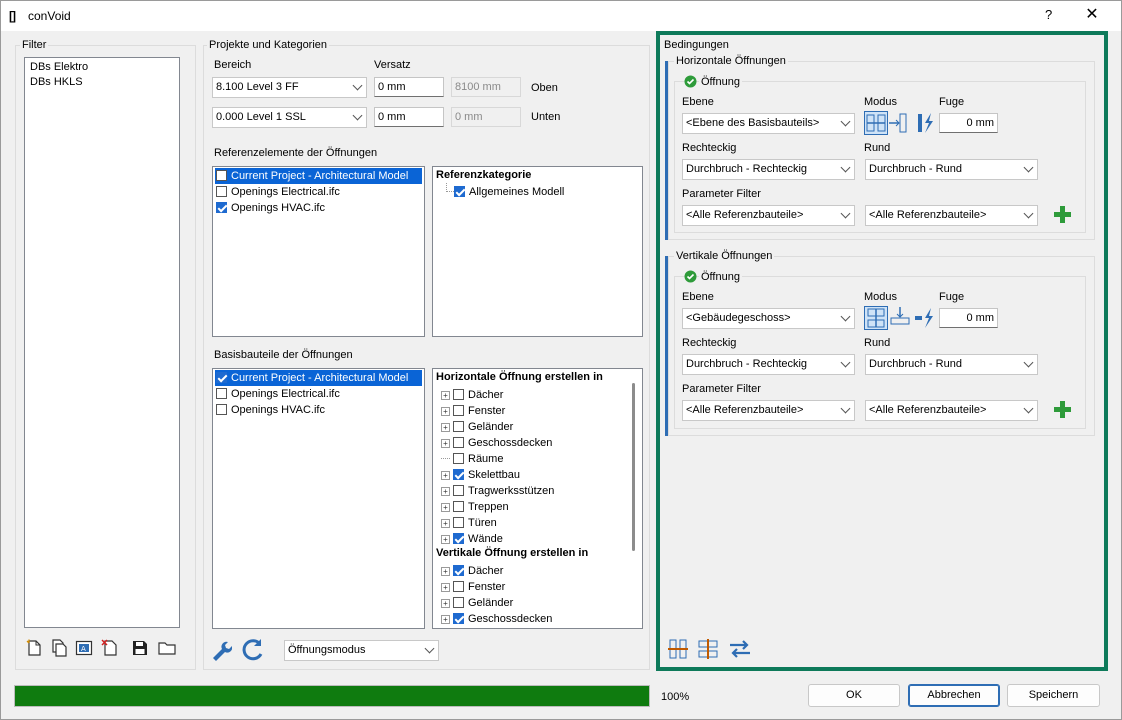 This screenshot has height=720, width=1122. Describe the element at coordinates (708, 649) in the screenshot. I see `vertical-mode-icon` at that location.